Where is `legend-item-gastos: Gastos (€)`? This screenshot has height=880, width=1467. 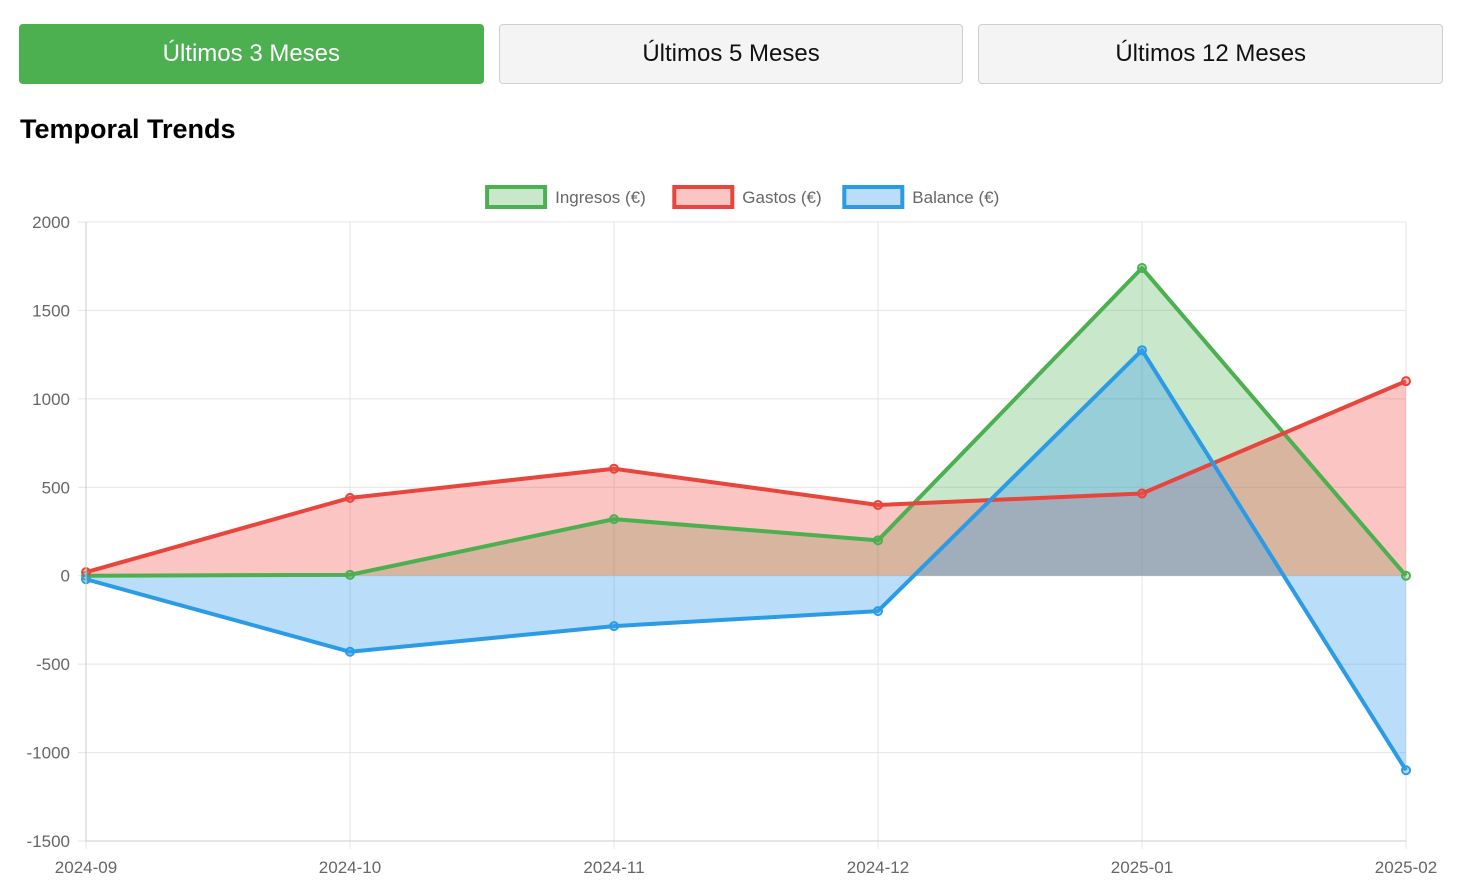 legend-item-gastos: Gastos (€) is located at coordinates (747, 197).